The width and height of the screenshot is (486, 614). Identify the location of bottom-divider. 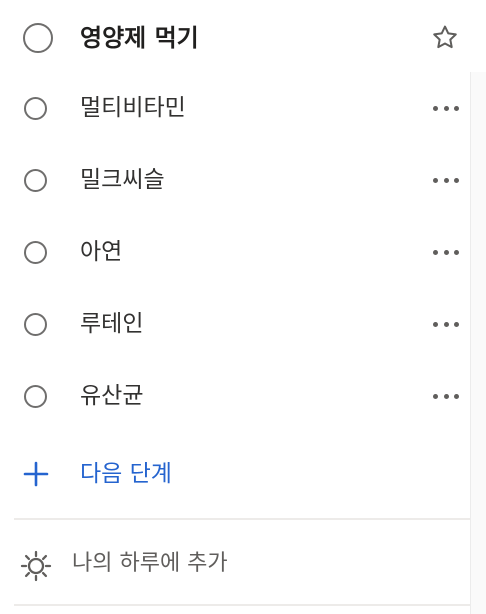
(242, 605).